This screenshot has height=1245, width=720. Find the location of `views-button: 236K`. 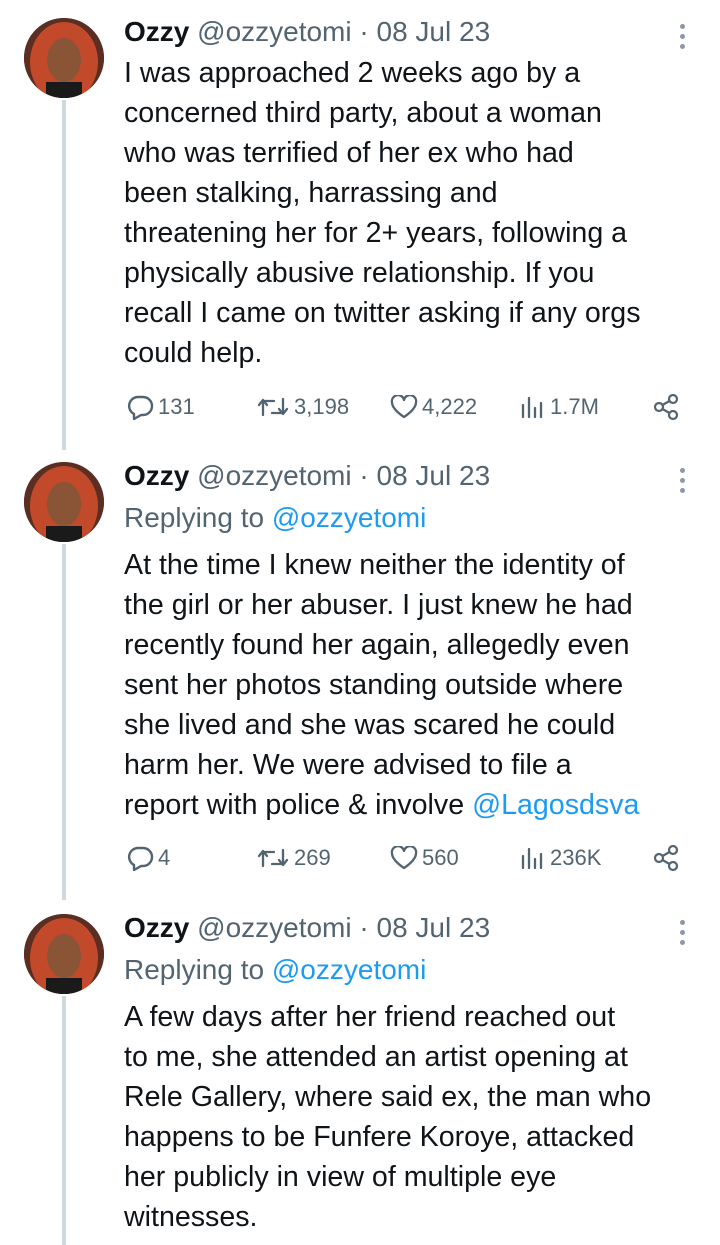

views-button: 236K is located at coordinates (560, 858).